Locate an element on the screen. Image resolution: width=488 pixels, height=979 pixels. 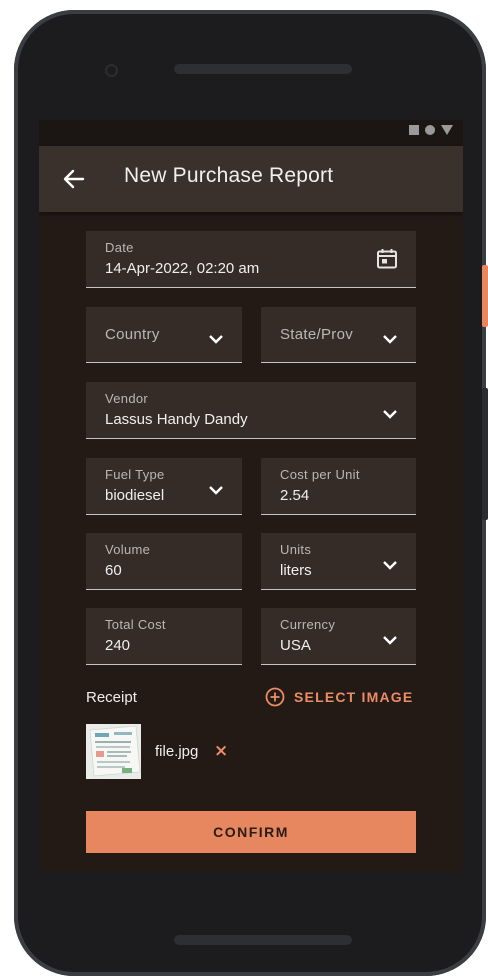
date-label: Date is located at coordinates (119, 247).